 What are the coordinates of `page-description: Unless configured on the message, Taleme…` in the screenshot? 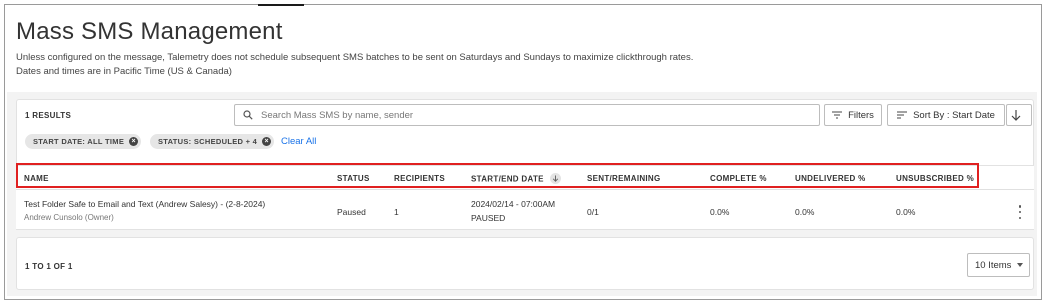 It's located at (354, 65).